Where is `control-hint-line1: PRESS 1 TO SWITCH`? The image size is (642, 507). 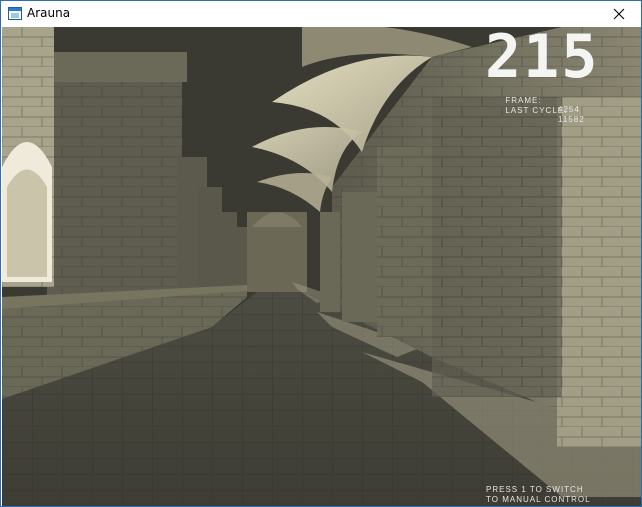 control-hint-line1: PRESS 1 TO SWITCH is located at coordinates (535, 489).